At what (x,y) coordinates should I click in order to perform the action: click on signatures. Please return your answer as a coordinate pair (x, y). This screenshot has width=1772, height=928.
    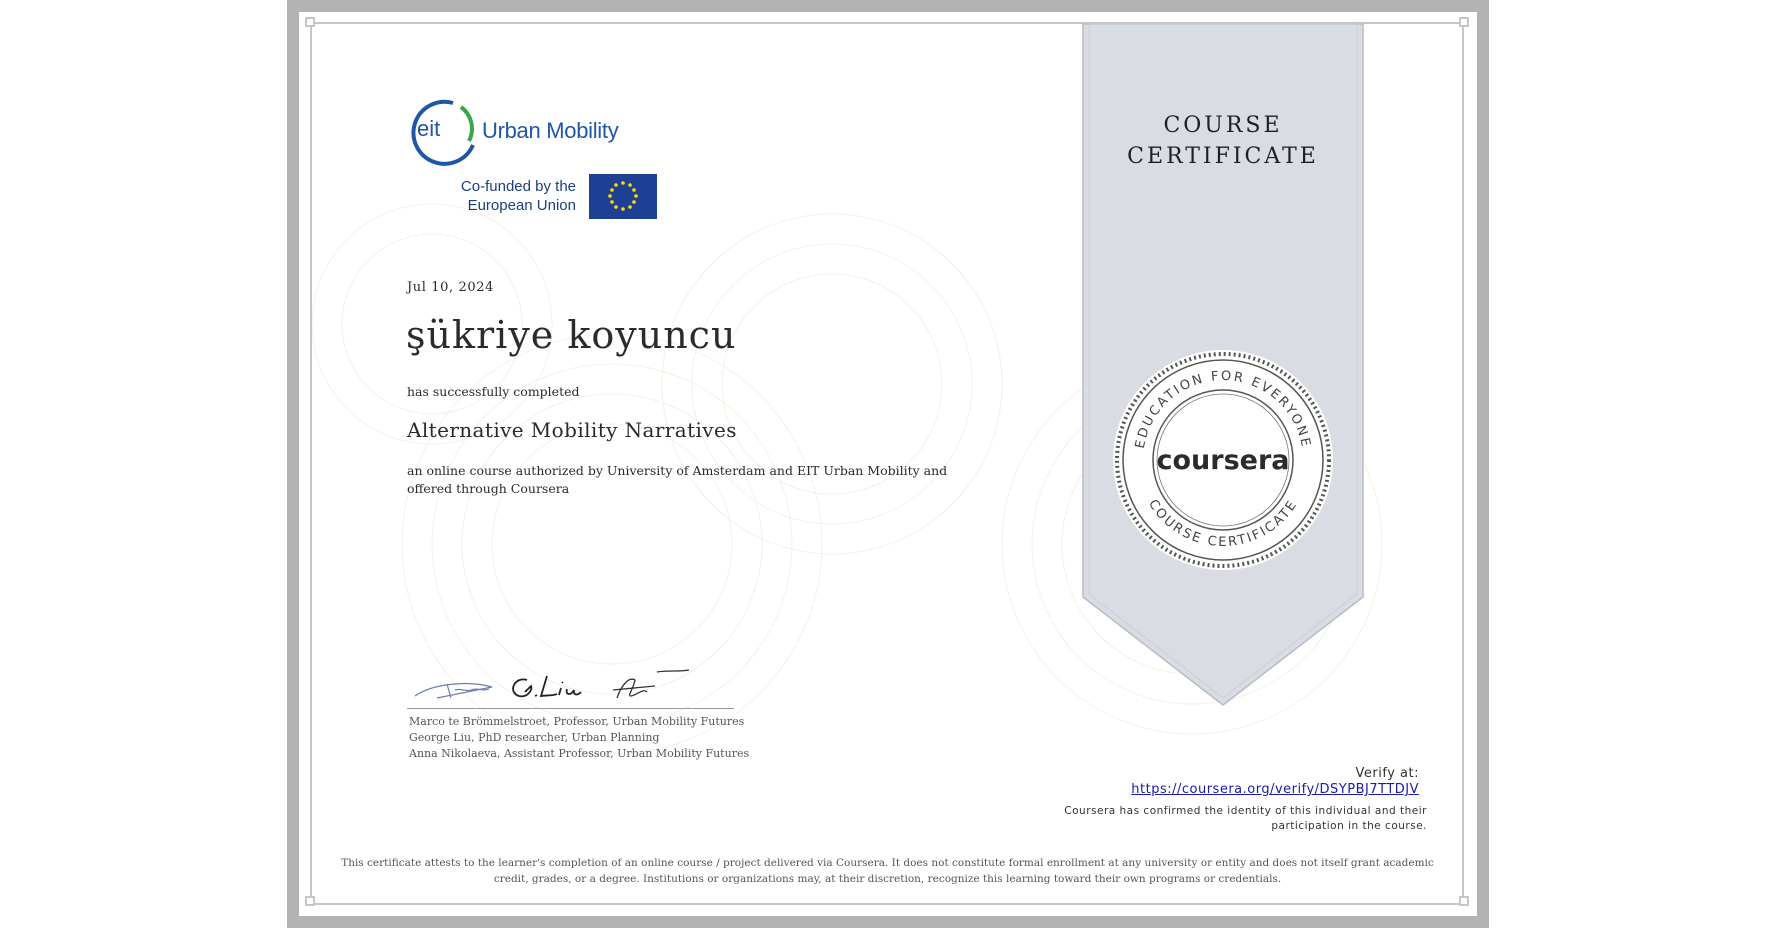
    Looking at the image, I should click on (552, 684).